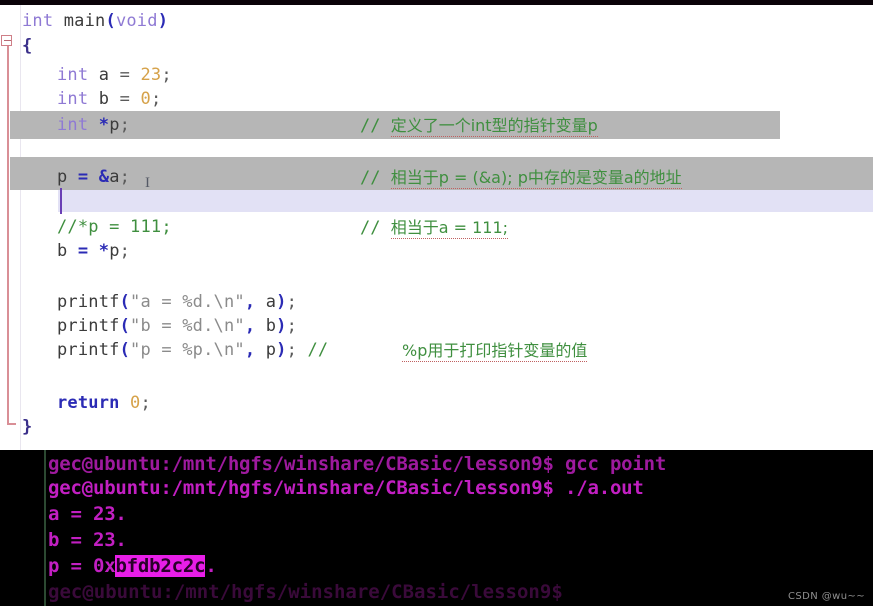 This screenshot has height=606, width=873. I want to click on code-token: {, so click(27, 46).